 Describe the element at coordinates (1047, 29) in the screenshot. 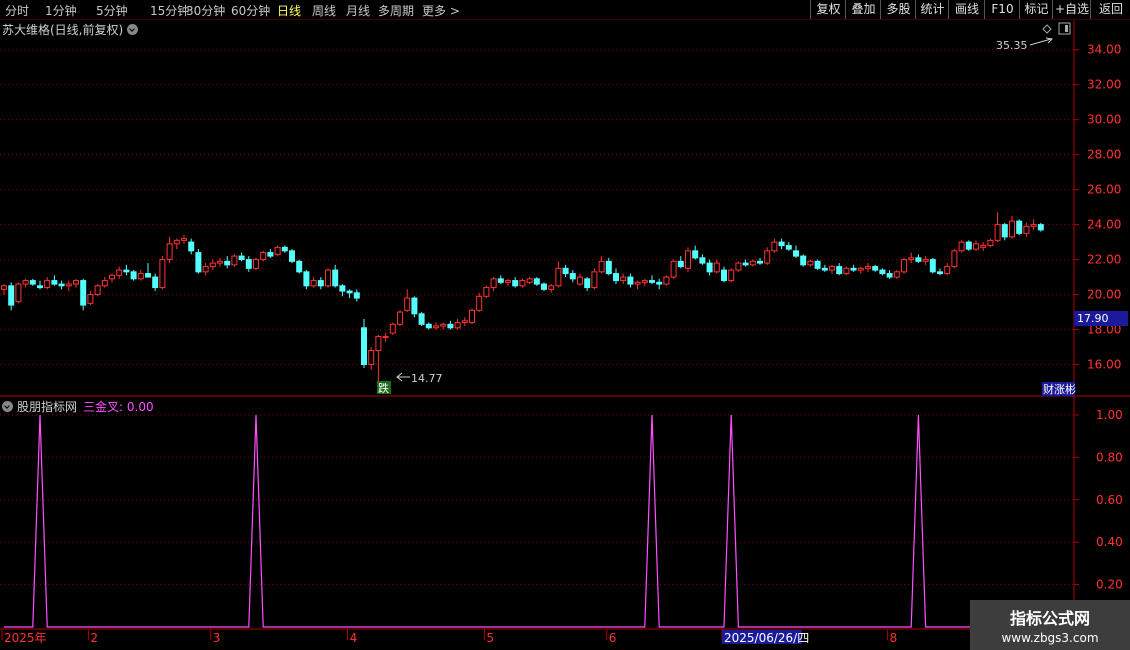

I see `diamond-icon` at that location.